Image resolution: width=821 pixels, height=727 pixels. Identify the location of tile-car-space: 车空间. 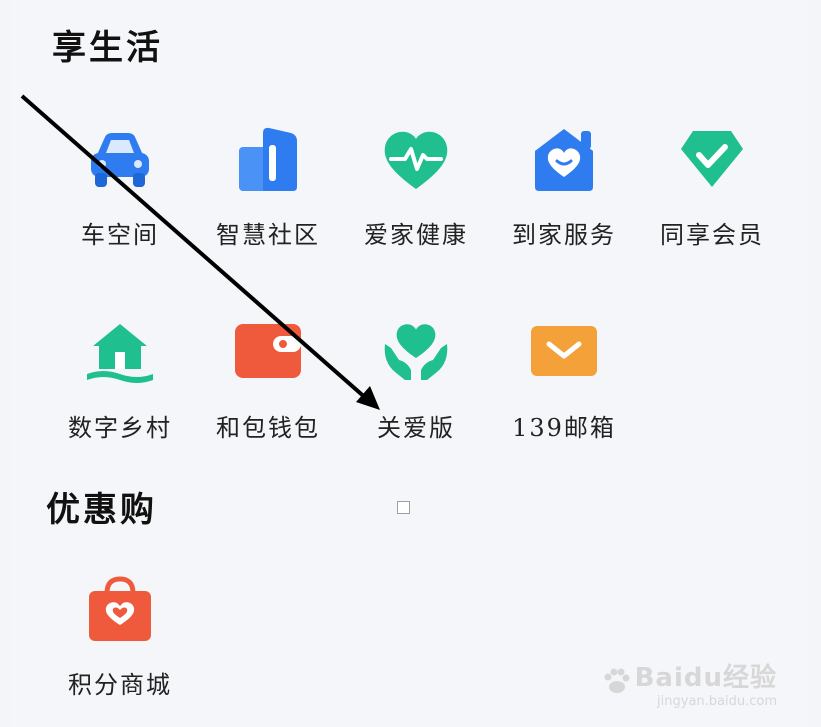
(120, 200).